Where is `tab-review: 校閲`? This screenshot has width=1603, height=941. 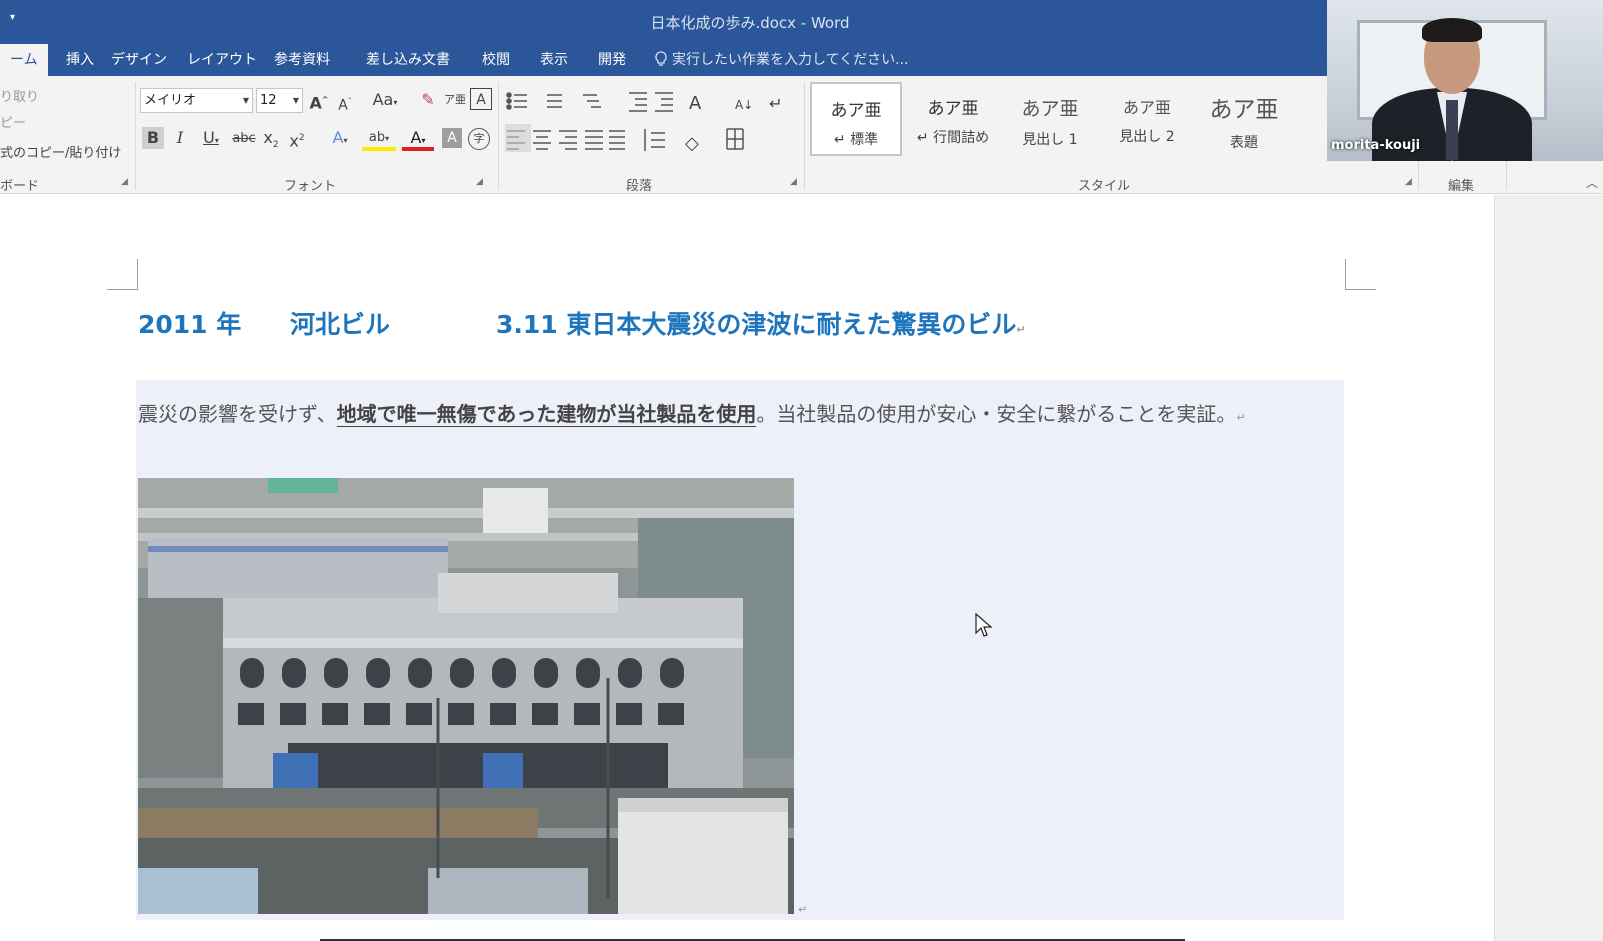 tab-review: 校閲 is located at coordinates (496, 60).